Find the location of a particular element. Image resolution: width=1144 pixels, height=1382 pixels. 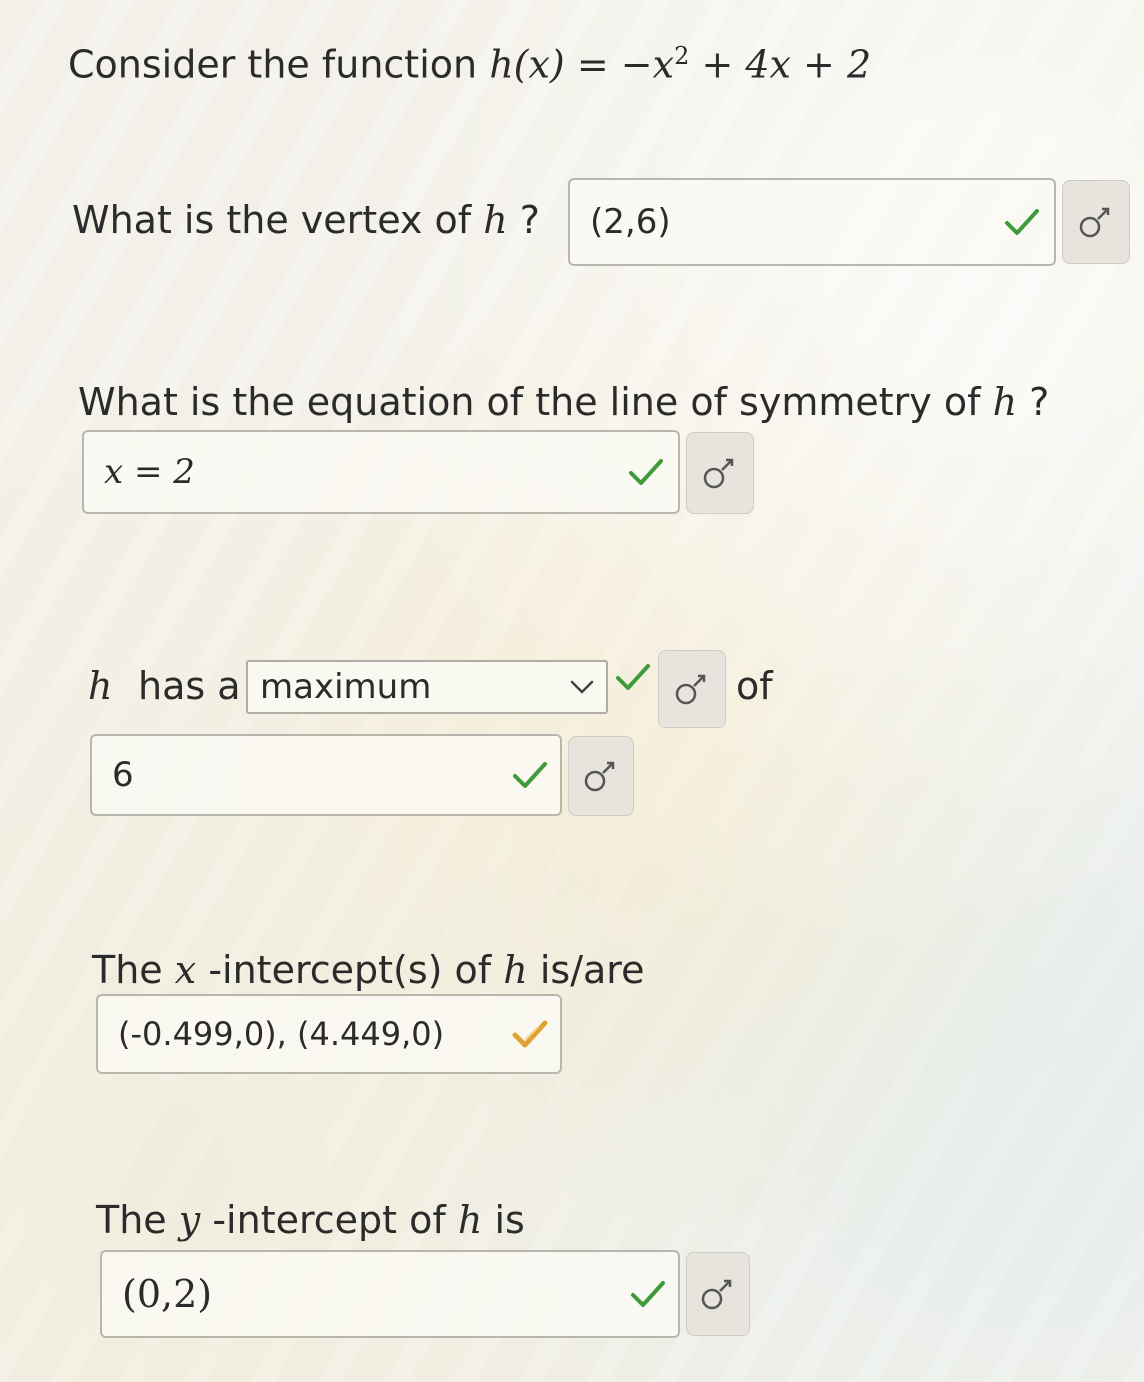

yint-mid: -intercept of is located at coordinates (329, 1220).